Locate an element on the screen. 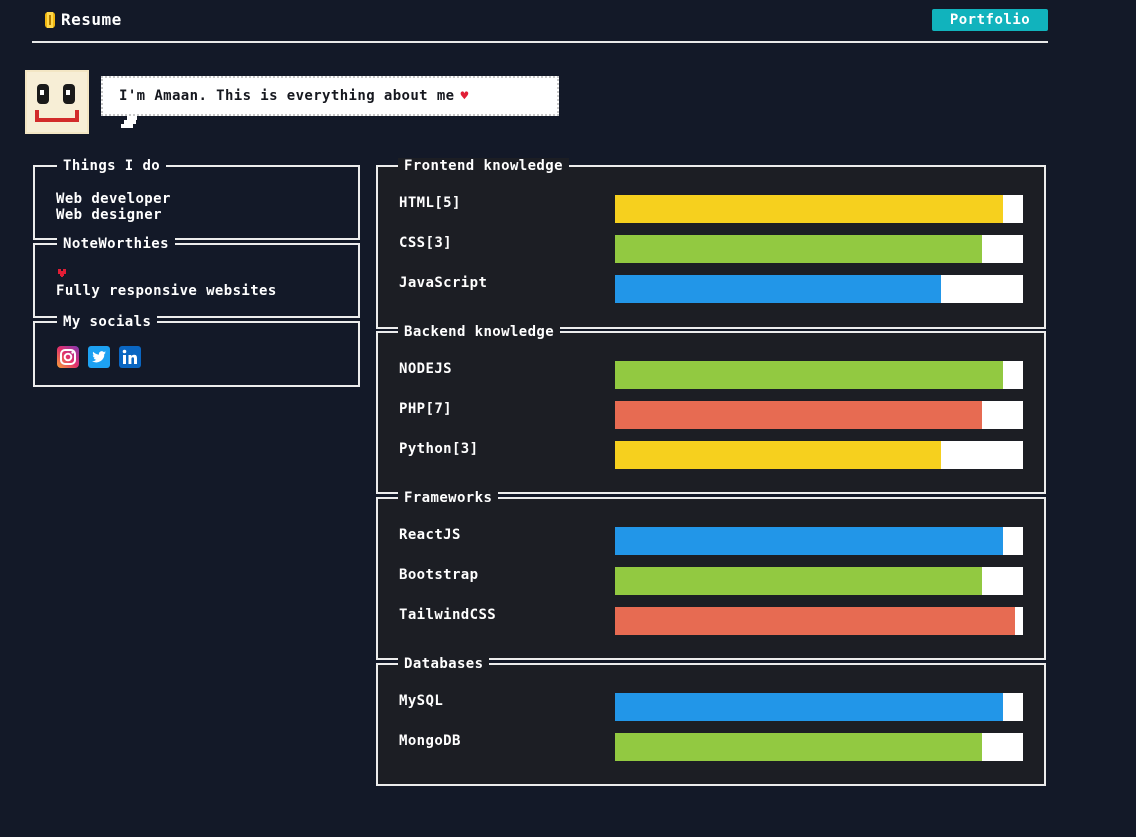  skill-label: Python[3] is located at coordinates (439, 449).